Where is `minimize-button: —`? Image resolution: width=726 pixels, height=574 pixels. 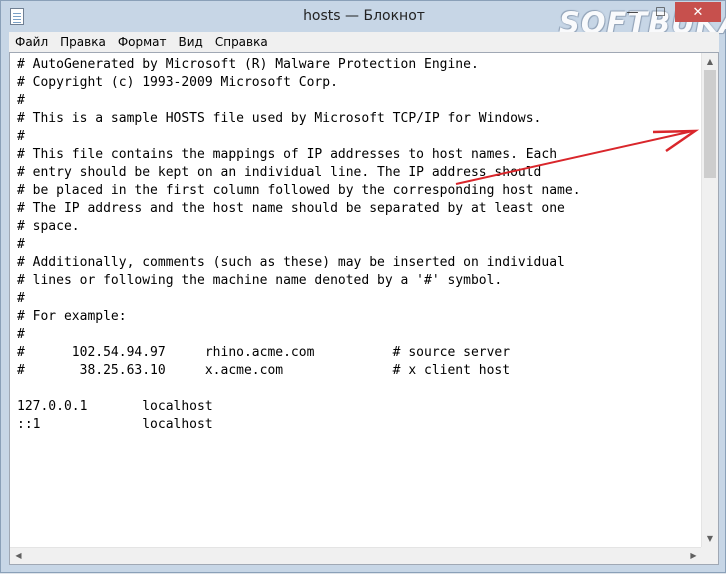
minimize-button: — is located at coordinates (632, 12).